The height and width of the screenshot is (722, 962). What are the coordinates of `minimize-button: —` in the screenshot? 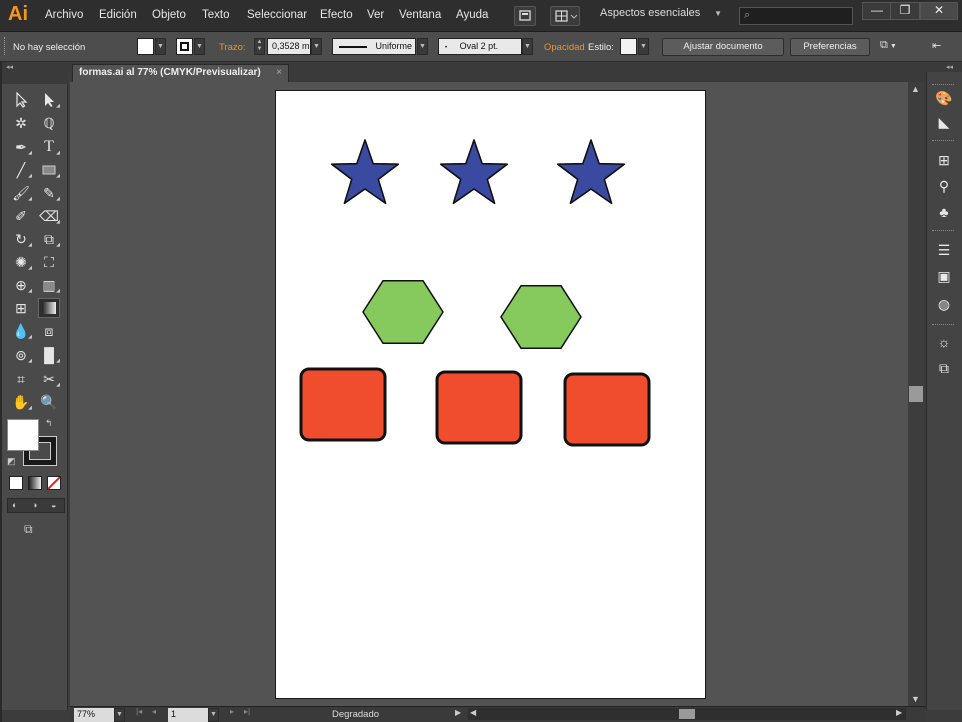 It's located at (877, 11).